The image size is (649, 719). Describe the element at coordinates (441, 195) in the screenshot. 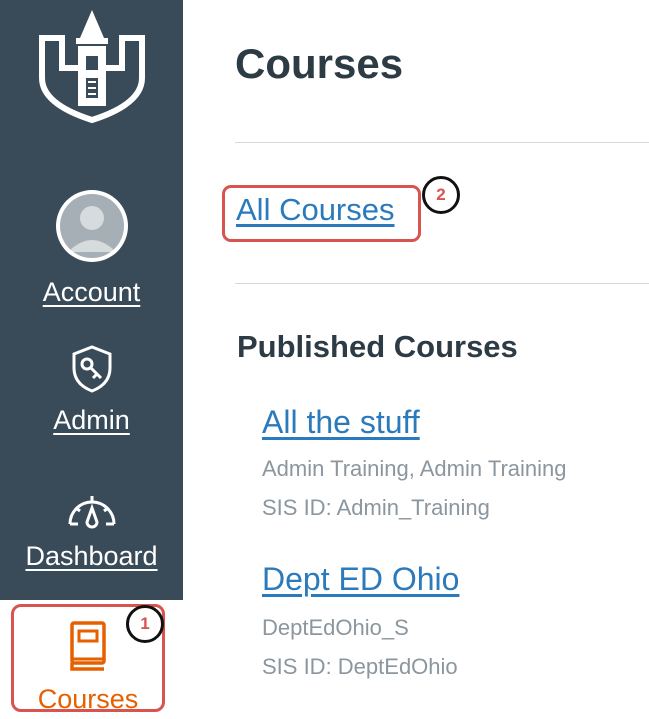

I see `annotation-badge: 2` at that location.